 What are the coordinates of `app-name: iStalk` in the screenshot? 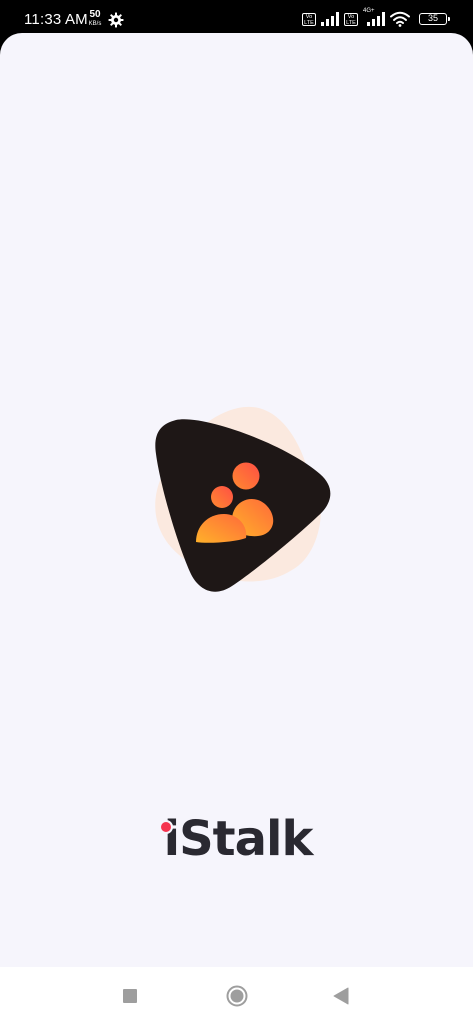 It's located at (238, 839).